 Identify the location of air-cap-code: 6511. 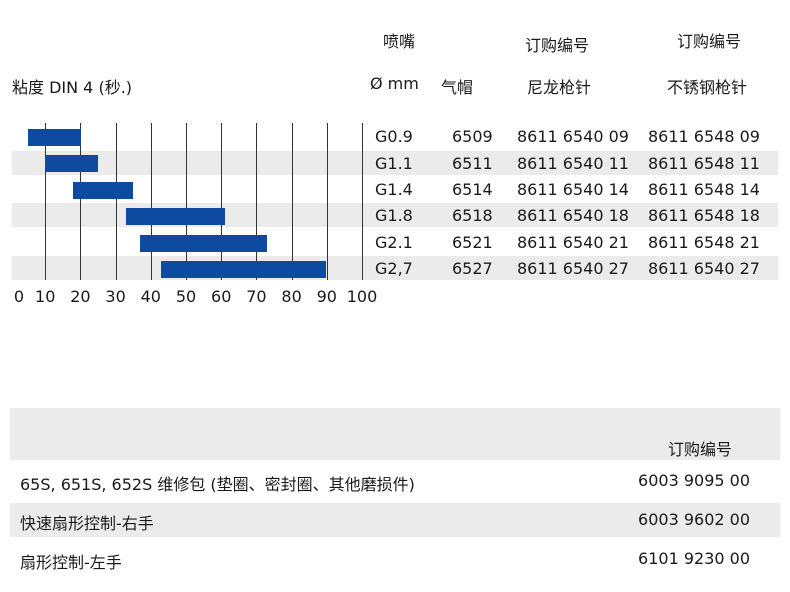
(472, 163).